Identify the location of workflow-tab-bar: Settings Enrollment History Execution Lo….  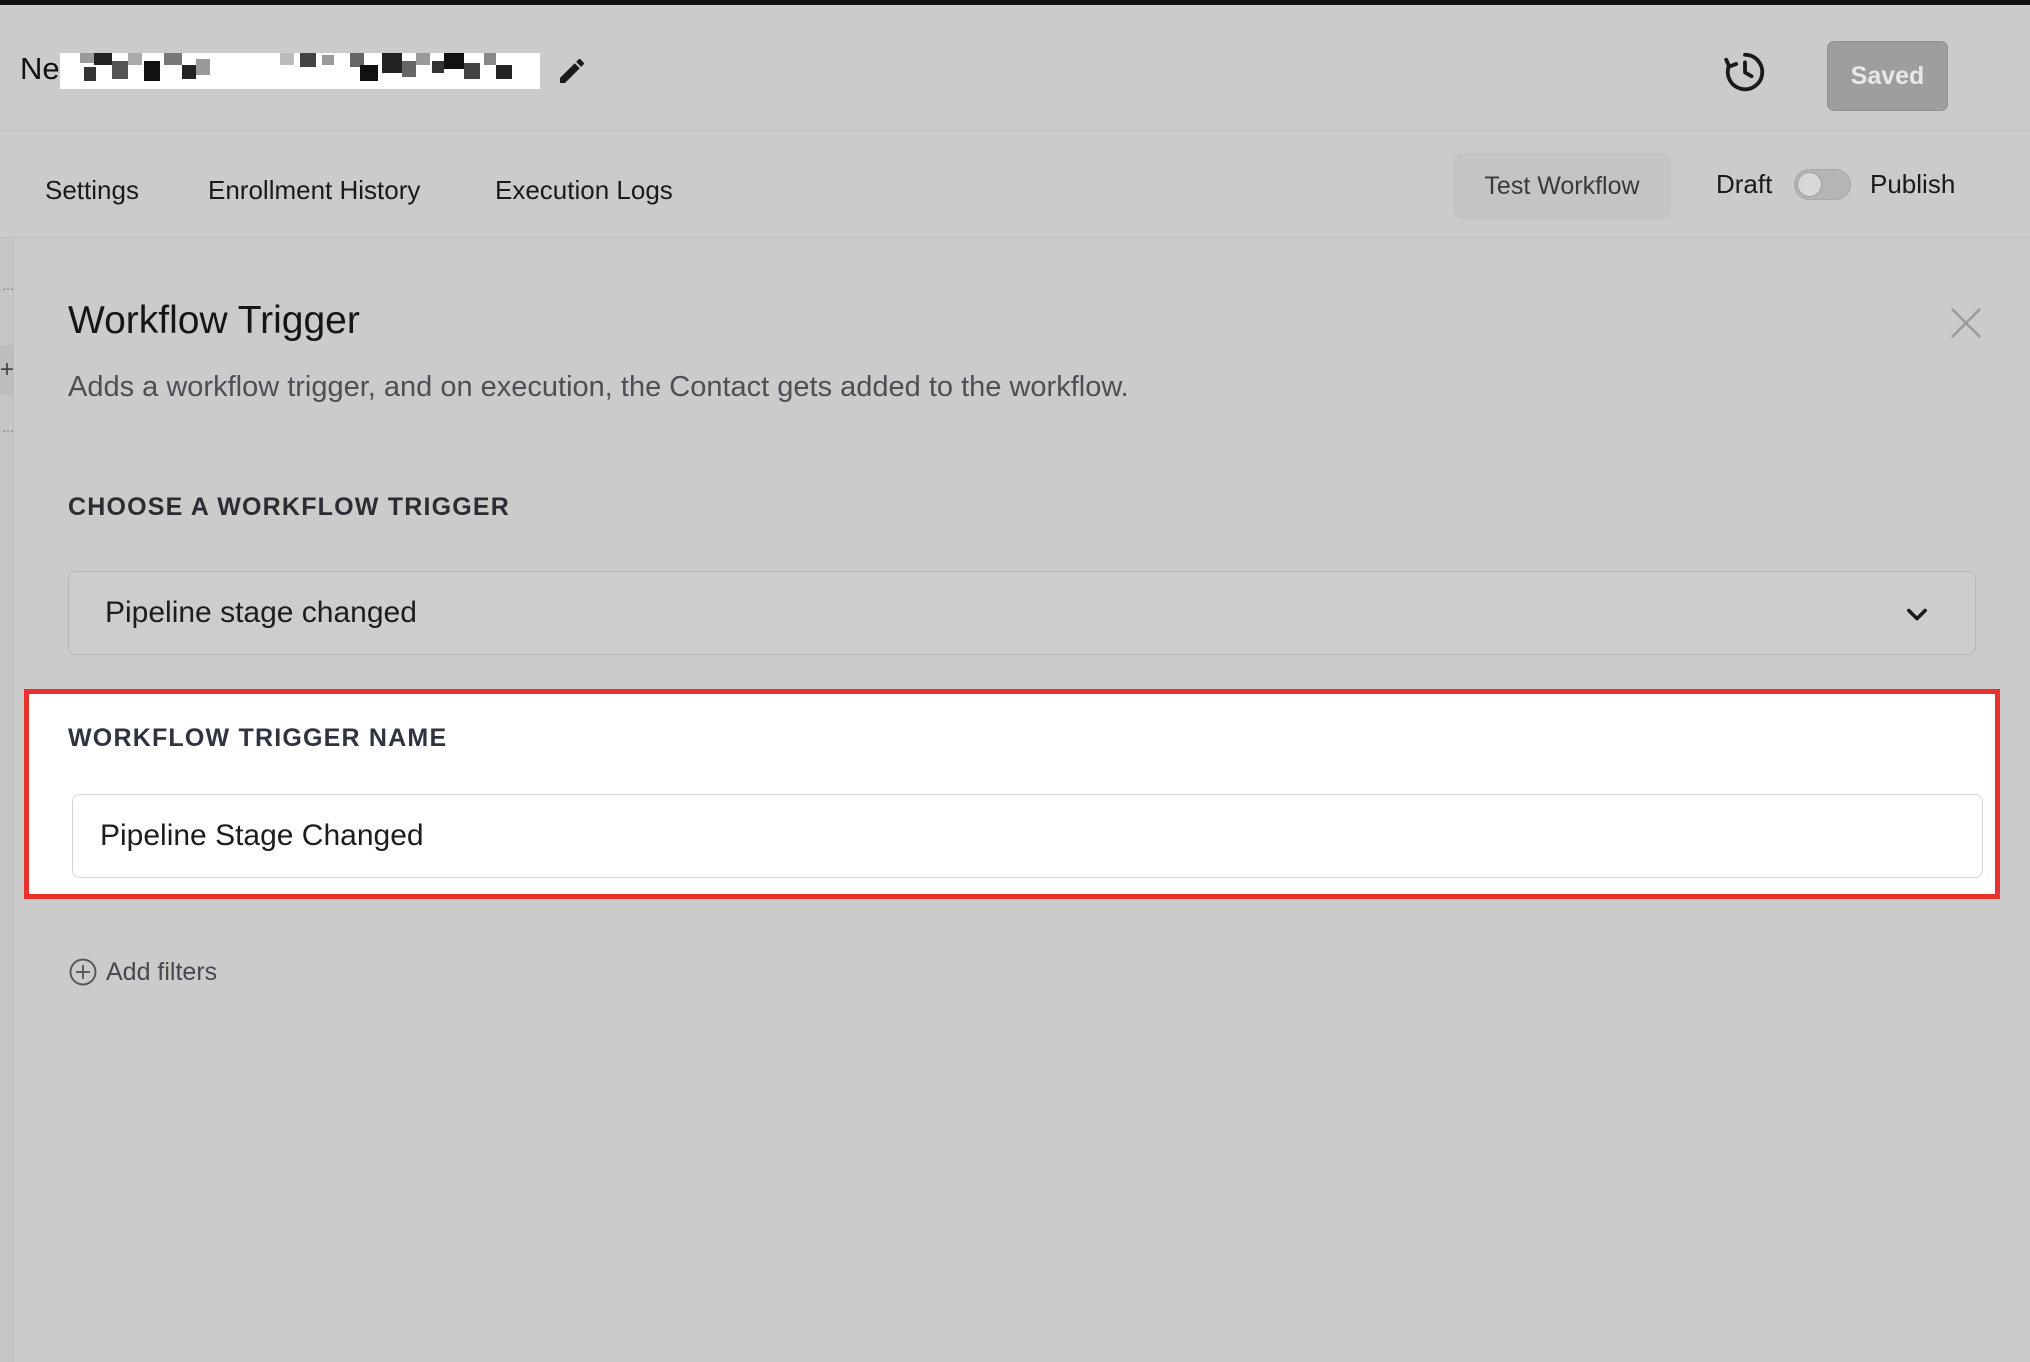
(1015, 184).